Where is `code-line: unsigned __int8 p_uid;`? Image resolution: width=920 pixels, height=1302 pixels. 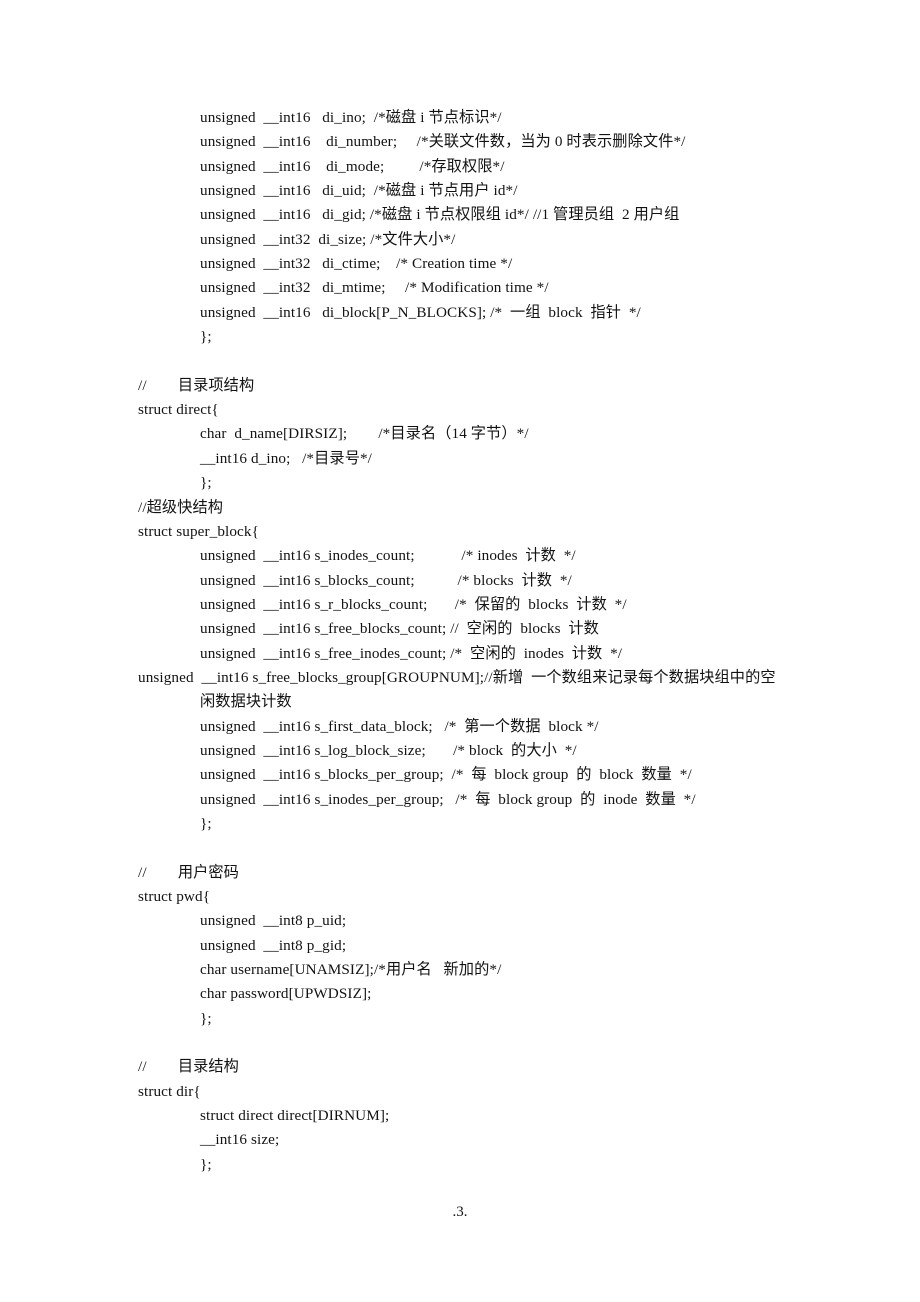
code-line: unsigned __int8 p_uid; is located at coordinates (273, 921).